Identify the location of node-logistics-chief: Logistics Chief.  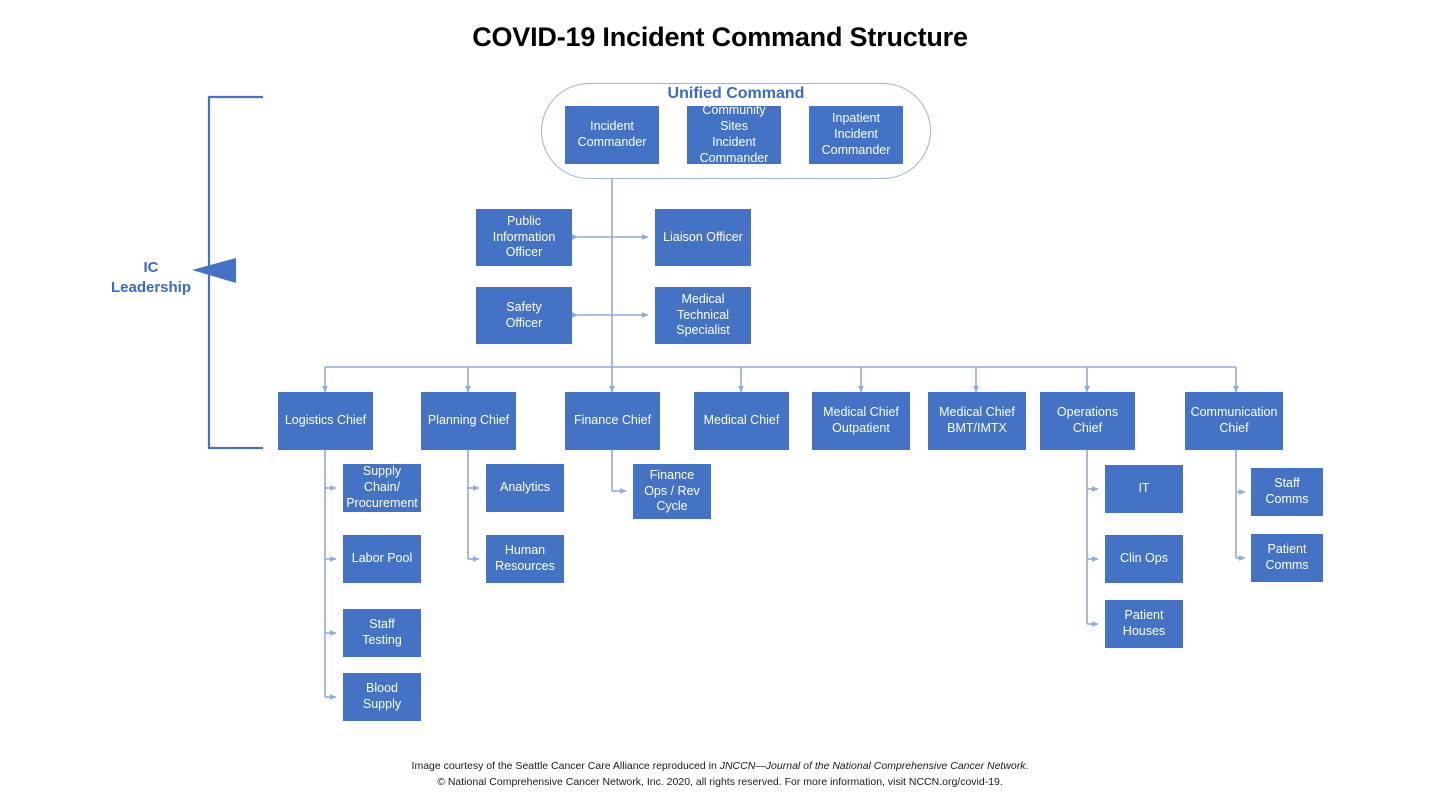
(325, 421).